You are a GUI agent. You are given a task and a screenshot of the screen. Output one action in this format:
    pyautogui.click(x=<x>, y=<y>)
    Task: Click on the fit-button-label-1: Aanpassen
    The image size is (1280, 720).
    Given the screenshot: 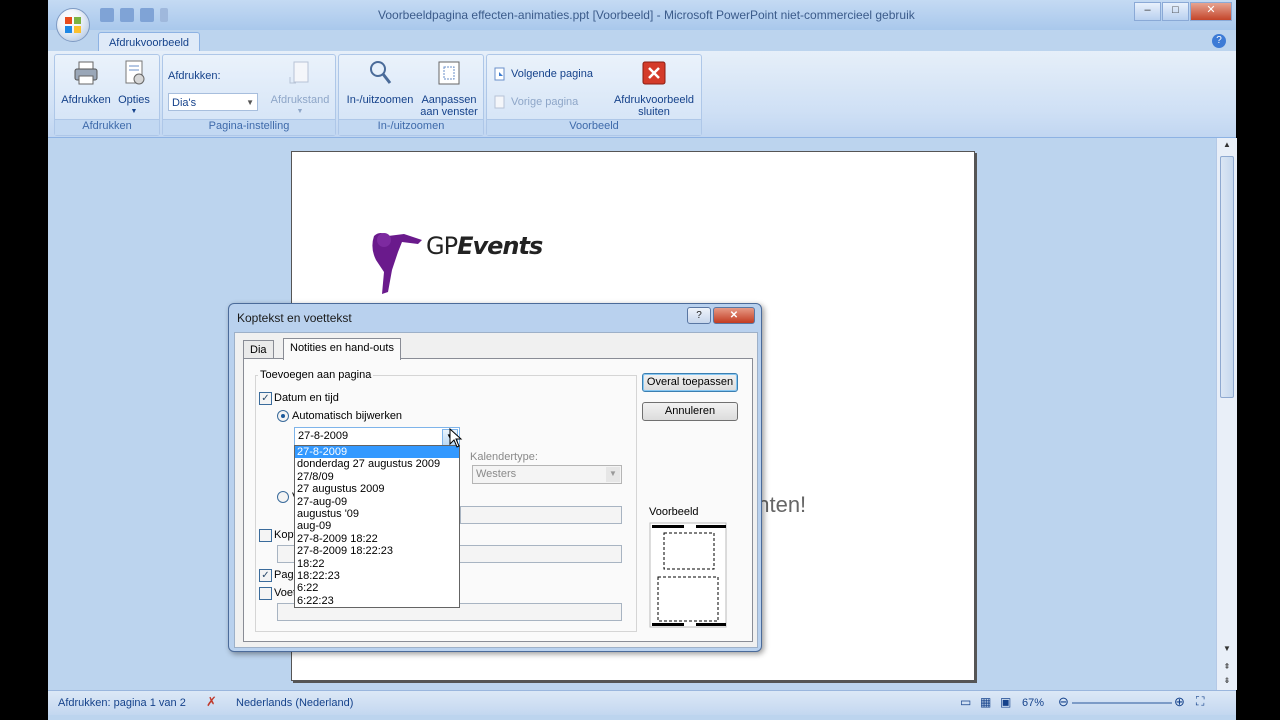 What is the action you would take?
    pyautogui.click(x=449, y=100)
    